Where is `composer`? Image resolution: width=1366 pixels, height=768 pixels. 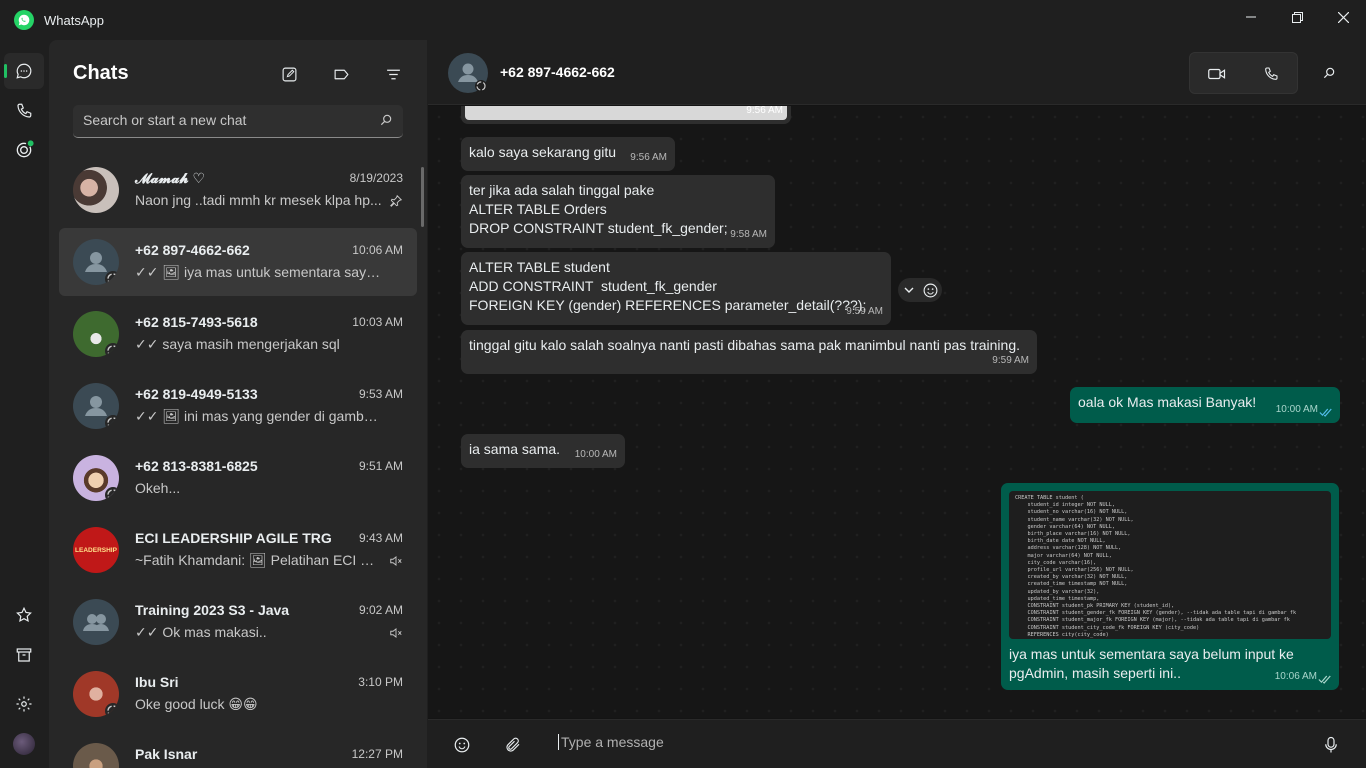 composer is located at coordinates (897, 743).